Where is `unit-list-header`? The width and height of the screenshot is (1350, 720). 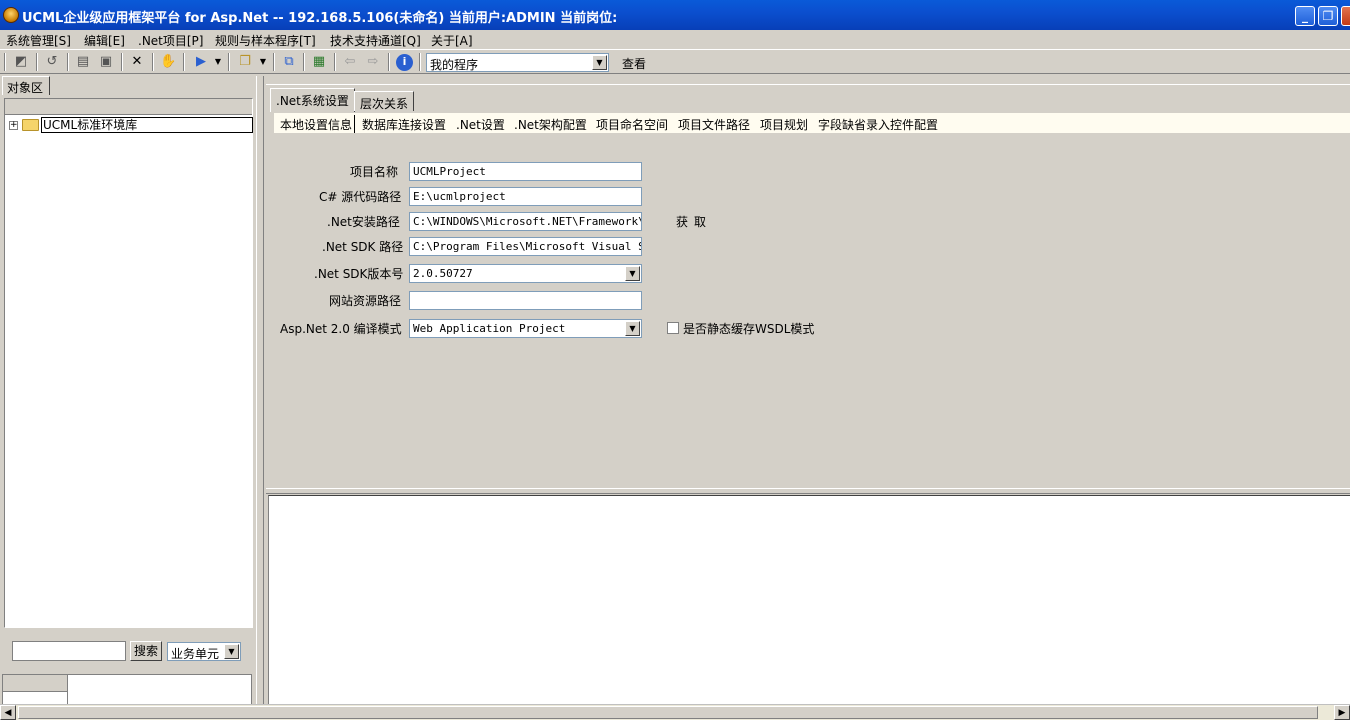 unit-list-header is located at coordinates (35, 683).